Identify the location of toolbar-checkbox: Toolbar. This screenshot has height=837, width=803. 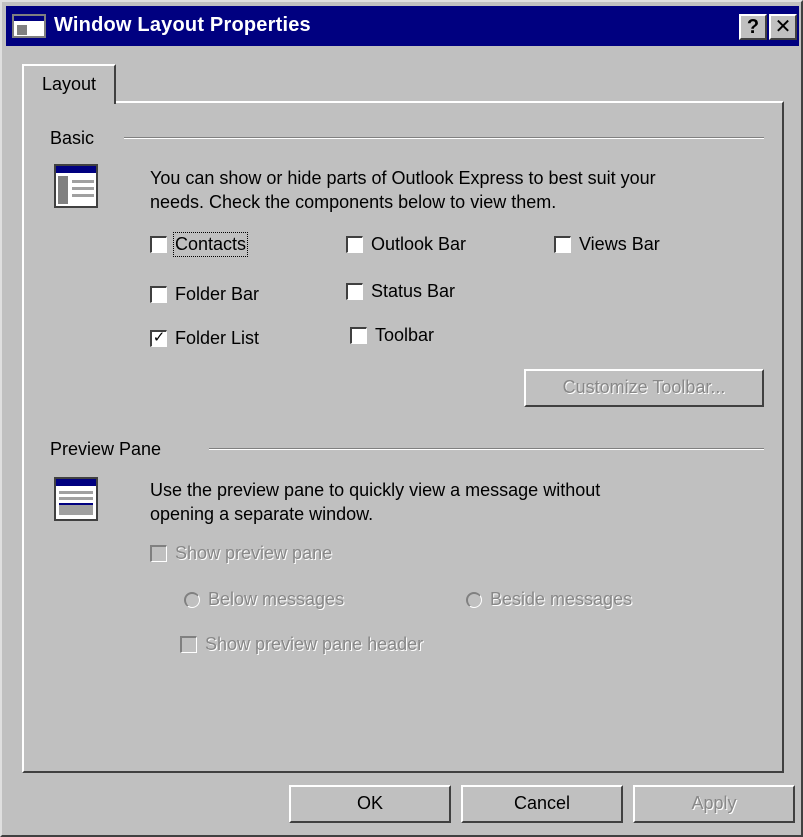
(392, 335).